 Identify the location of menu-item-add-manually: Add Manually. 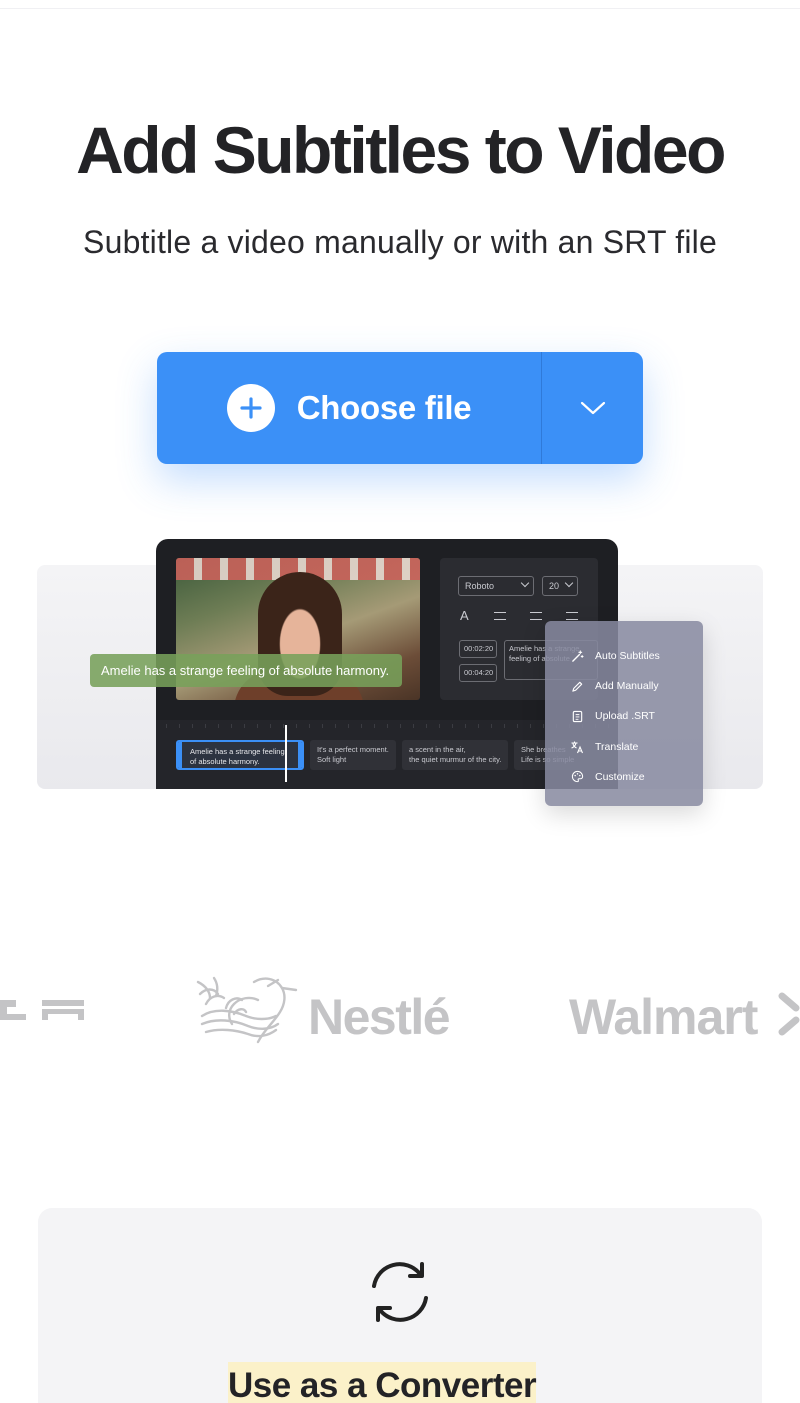
(624, 686).